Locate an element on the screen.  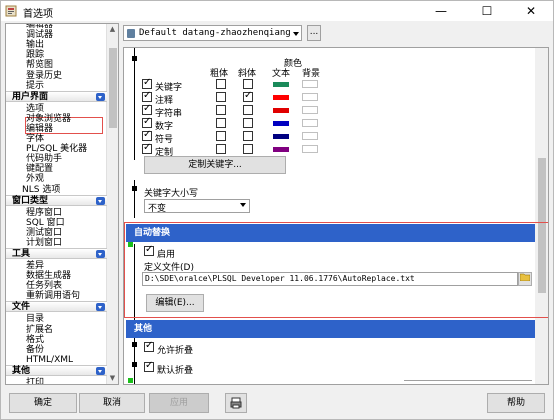
tree-item-label: 提示 is located at coordinates (35, 85).